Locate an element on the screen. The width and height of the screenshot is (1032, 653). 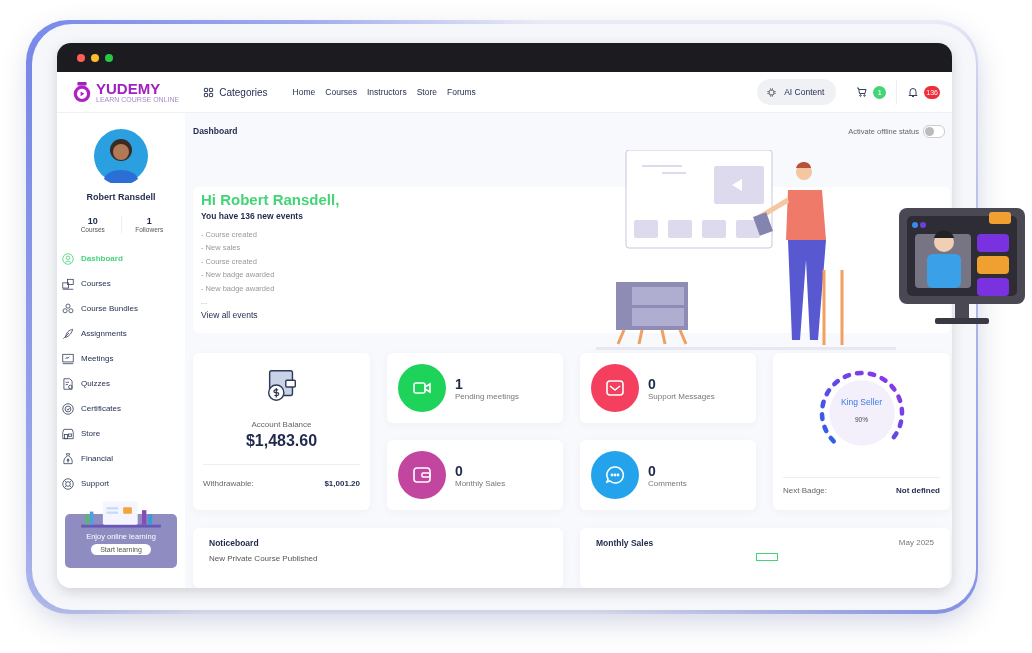
sidebar-item: Certificates is located at coordinates (123, 408).